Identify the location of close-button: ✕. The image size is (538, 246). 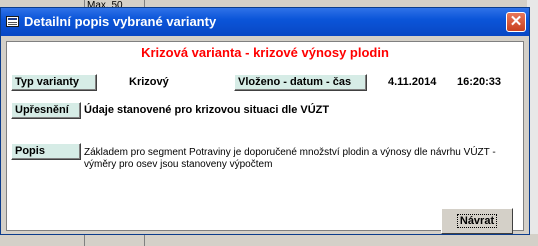
(516, 22).